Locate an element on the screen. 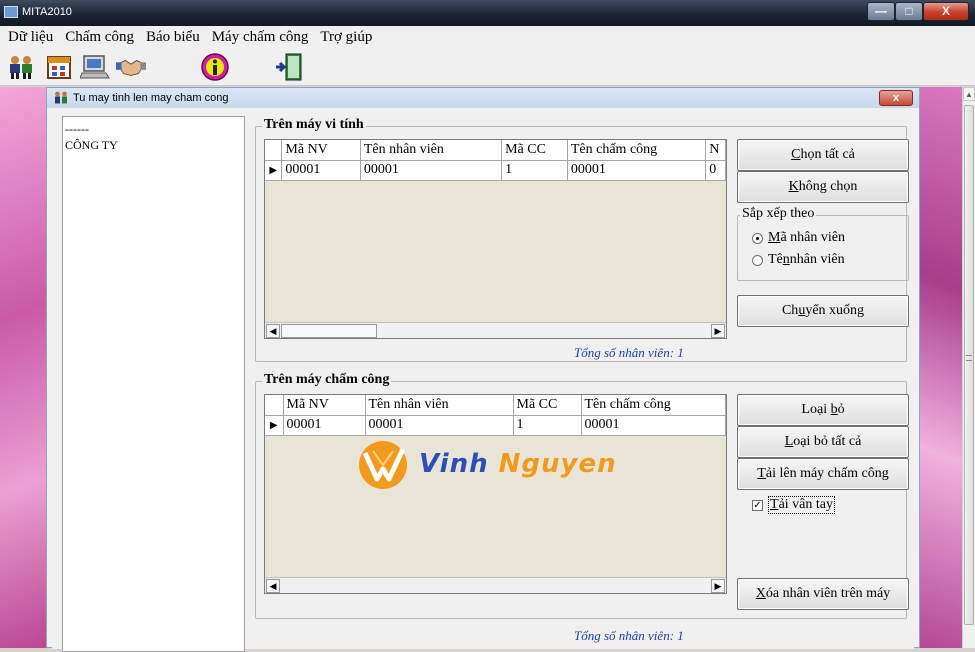  sort-by-name-option: Tê n nhân viên is located at coordinates (798, 260).